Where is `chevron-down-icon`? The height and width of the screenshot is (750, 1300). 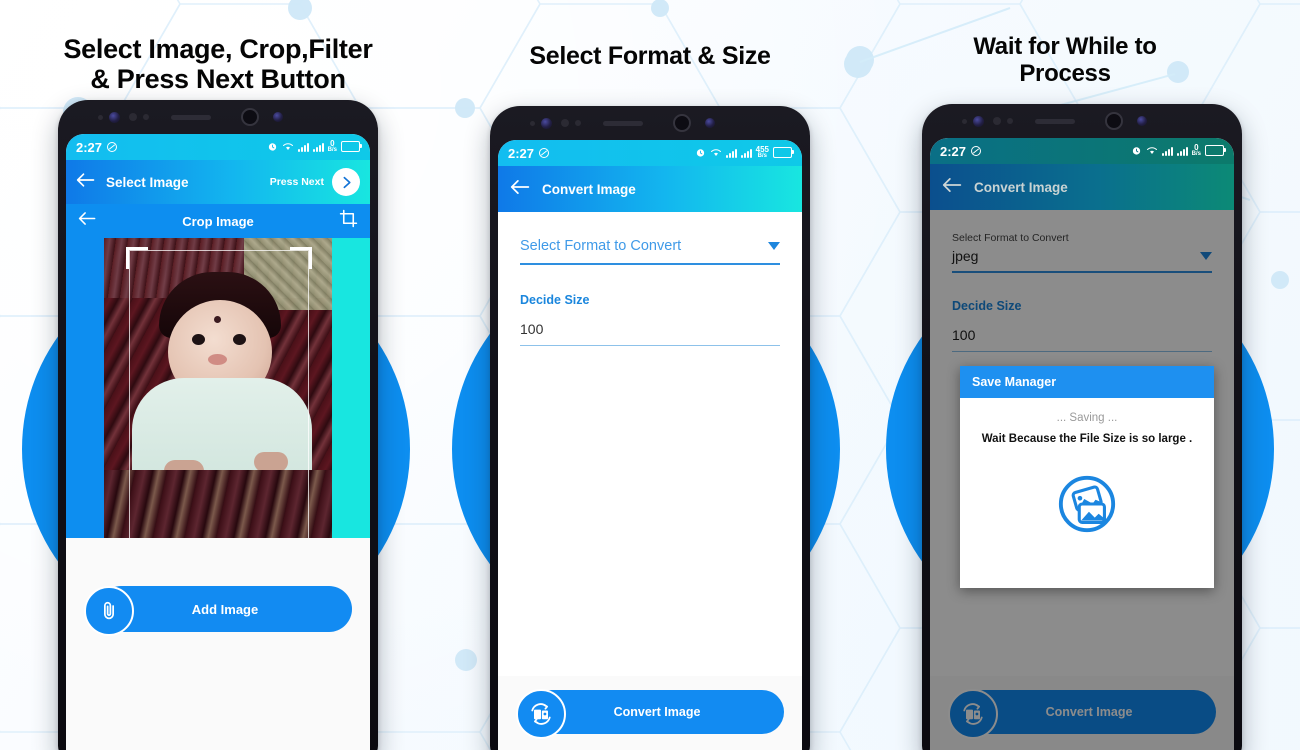 chevron-down-icon is located at coordinates (774, 246).